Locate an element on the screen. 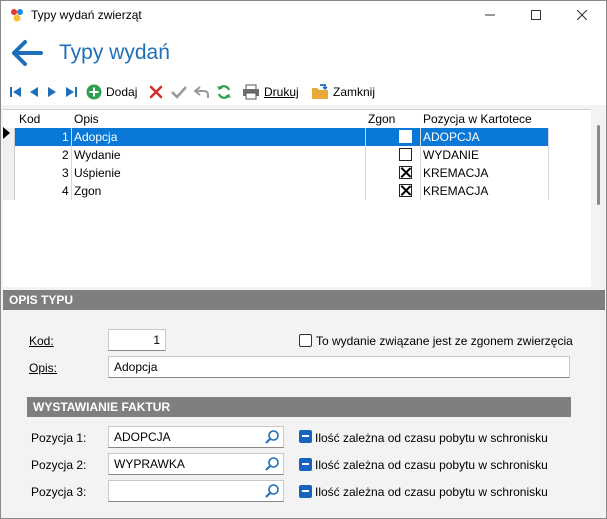 The image size is (607, 519). pozycja-1-field: ADOPCJA is located at coordinates (196, 437).